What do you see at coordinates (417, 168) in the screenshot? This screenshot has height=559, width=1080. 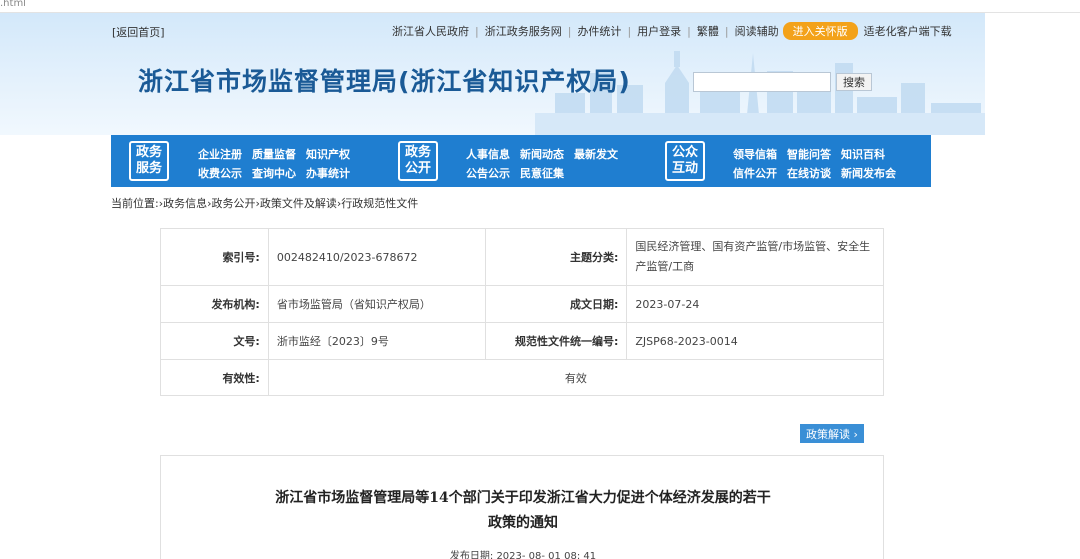 I see `badge-line: 公开` at bounding box center [417, 168].